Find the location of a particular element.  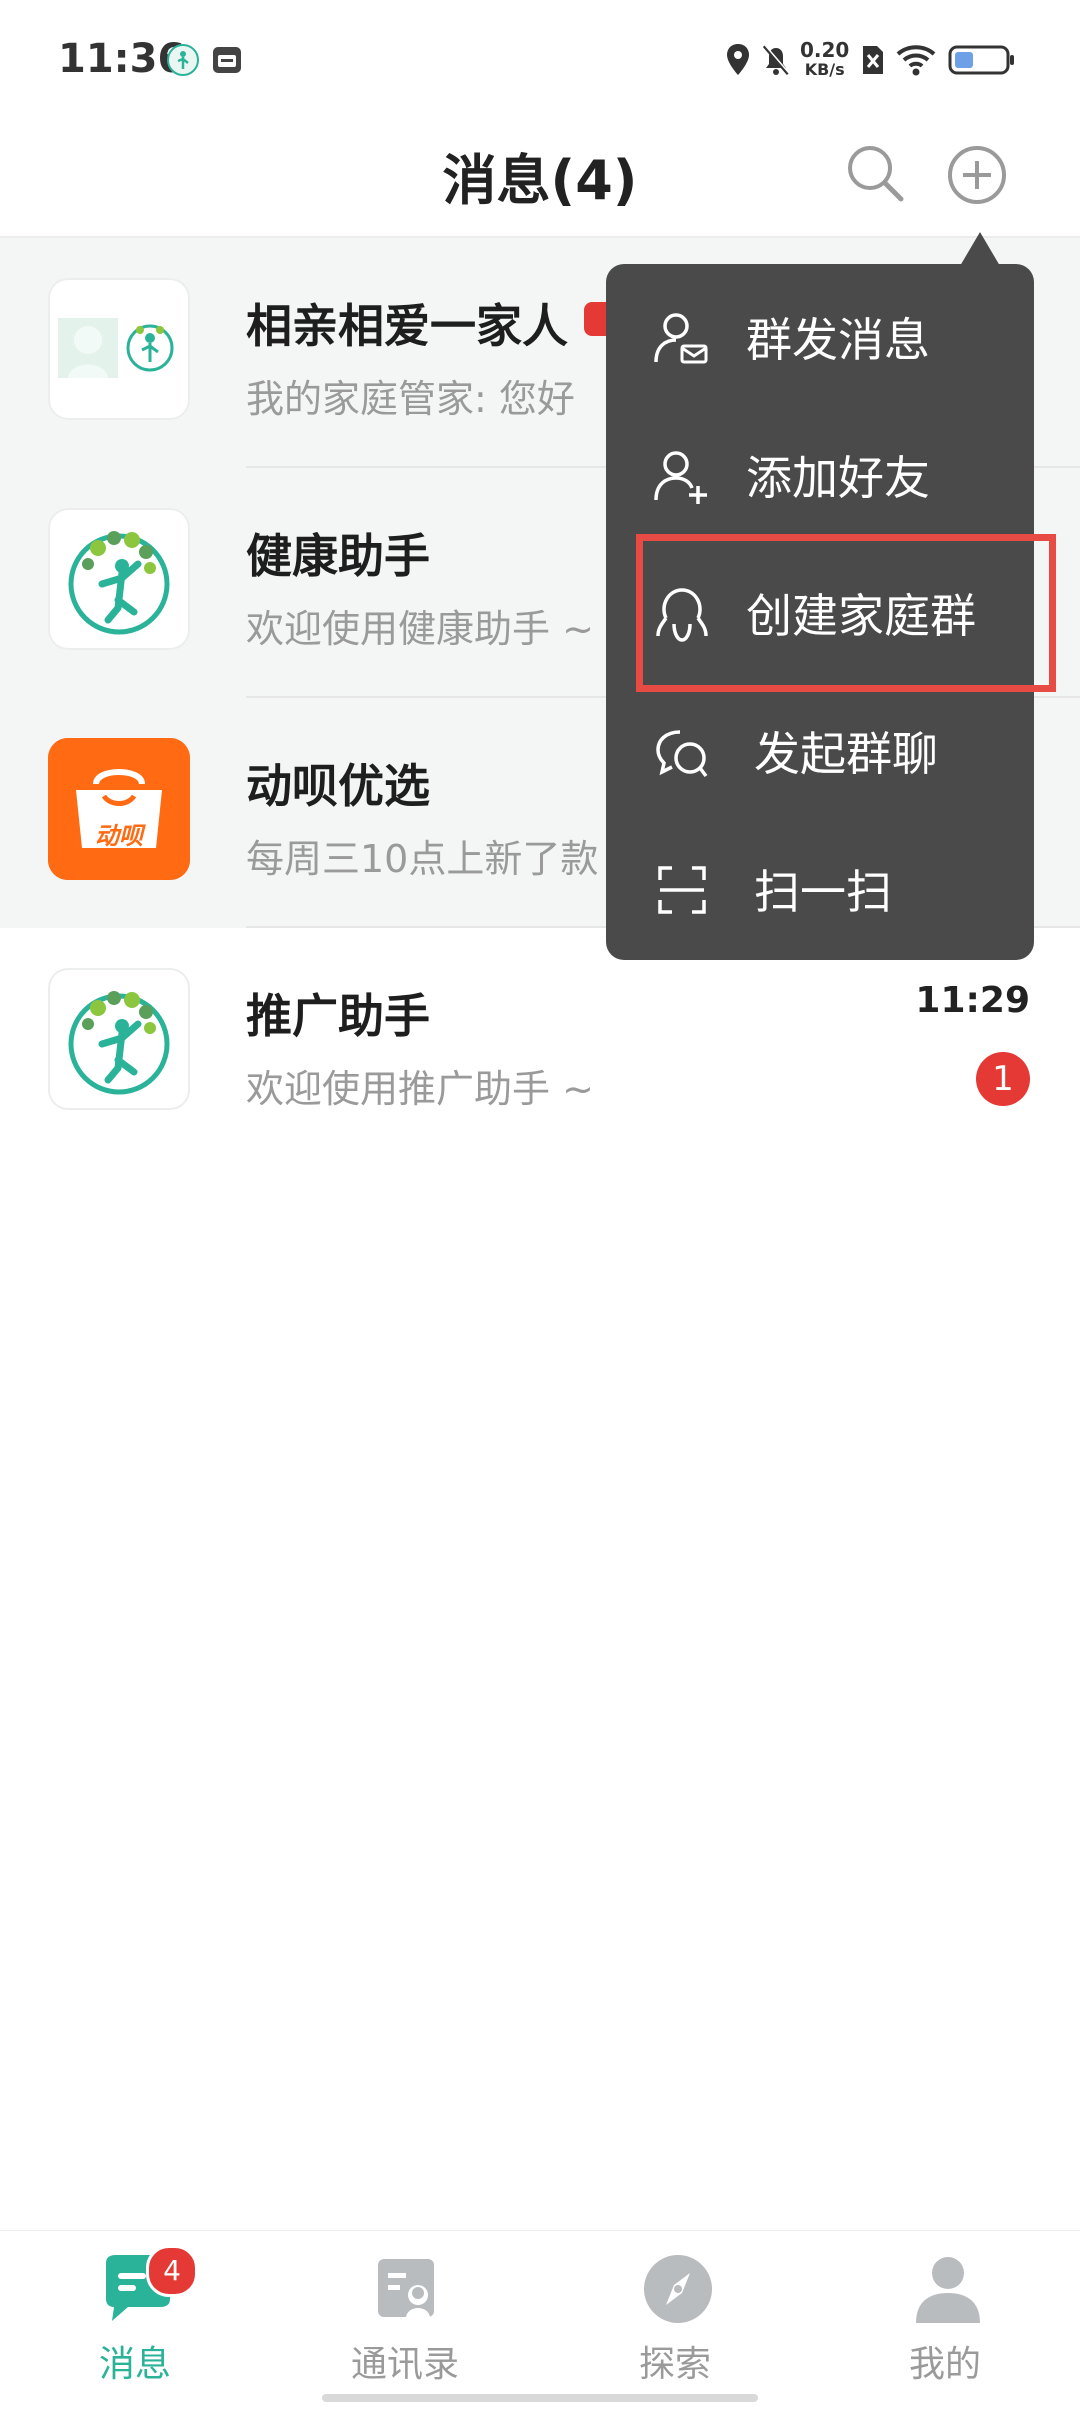

health-assistant-avatar is located at coordinates (119, 579).